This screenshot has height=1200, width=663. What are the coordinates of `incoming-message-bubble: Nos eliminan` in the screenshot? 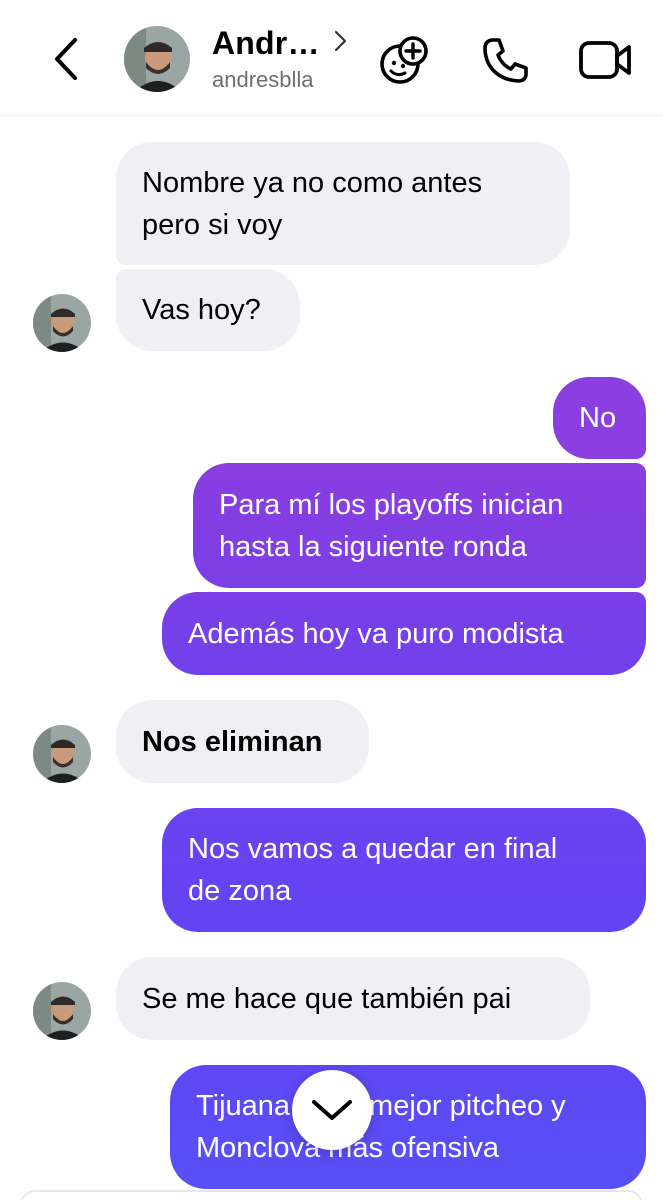 It's located at (242, 741).